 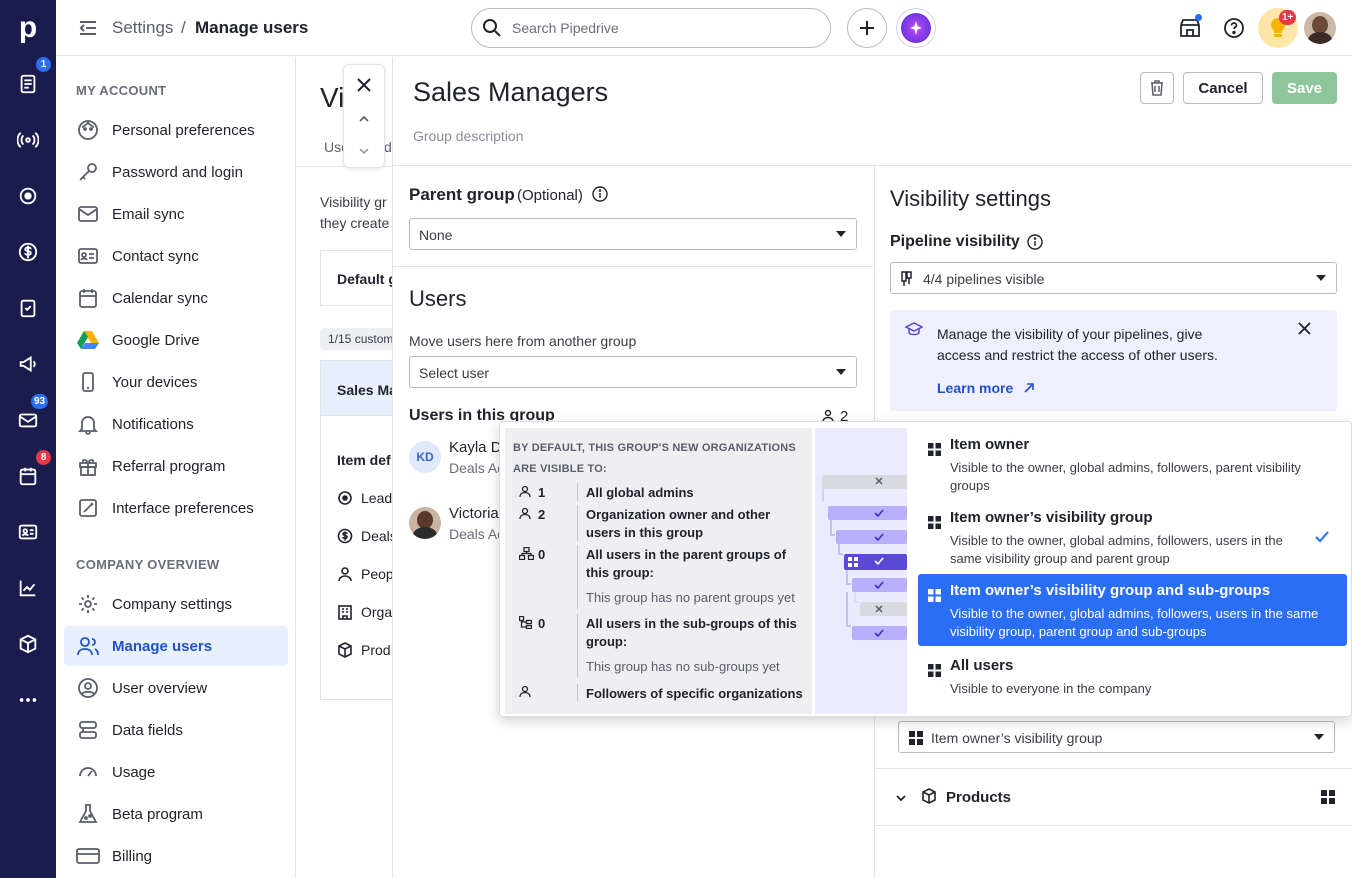 What do you see at coordinates (28, 84) in the screenshot?
I see `rail-leads: 1` at bounding box center [28, 84].